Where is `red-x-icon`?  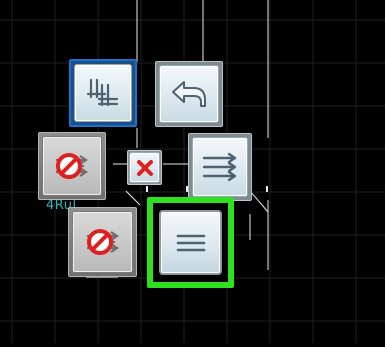
red-x-icon is located at coordinates (144, 167).